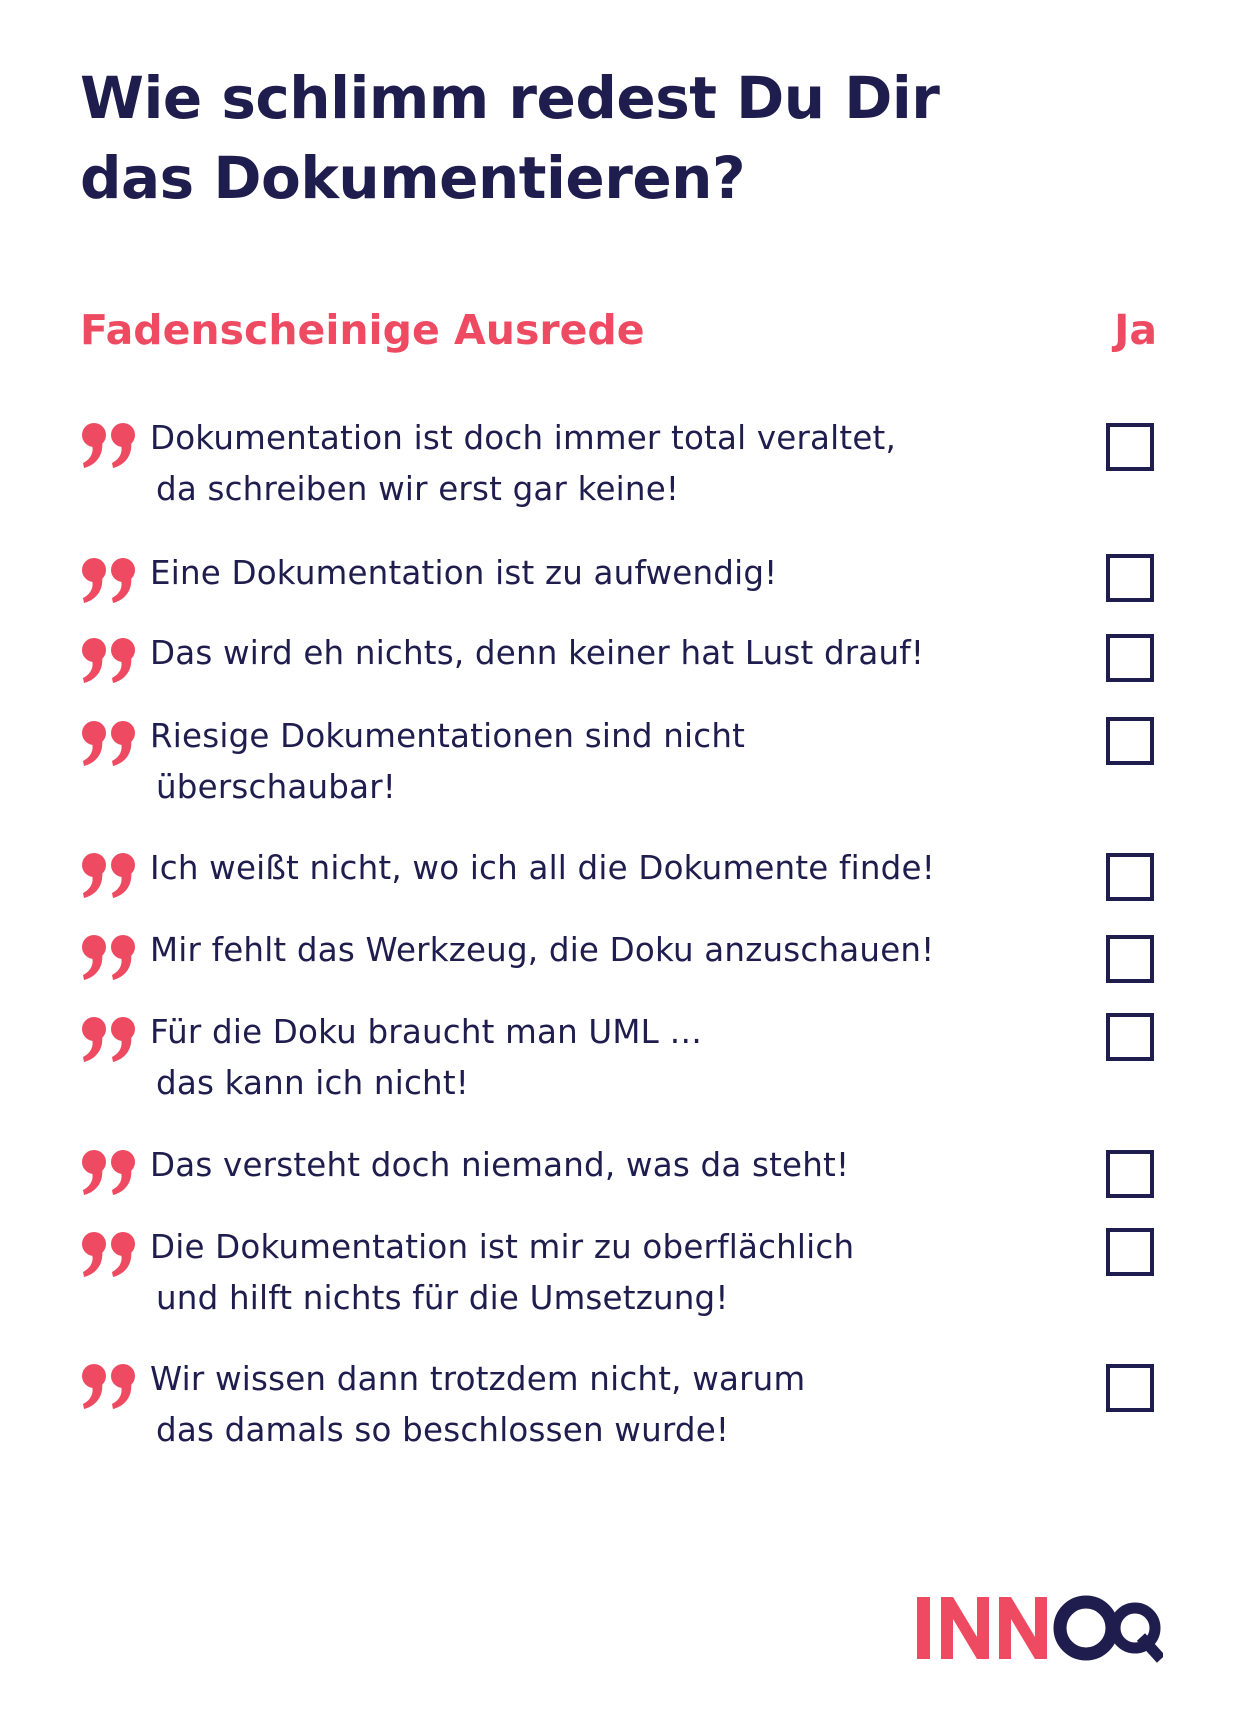 The height and width of the screenshot is (1727, 1233). I want to click on excuse-text: Das versteht doch niemand, was da steht!, so click(600, 1165).